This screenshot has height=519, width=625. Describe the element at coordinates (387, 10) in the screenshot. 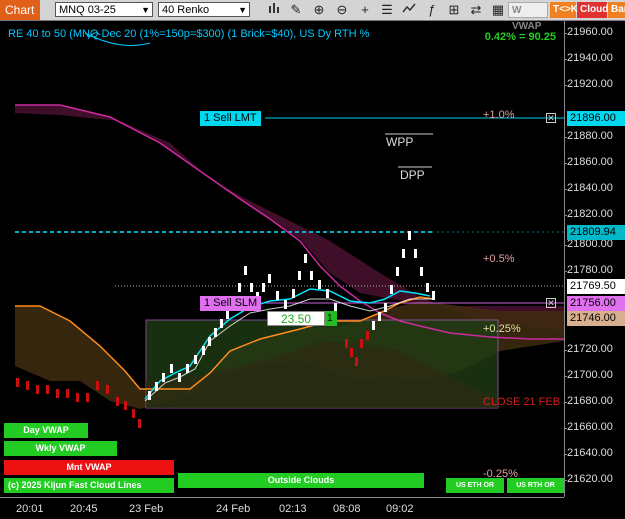

I see `properties-icon: ☰` at that location.